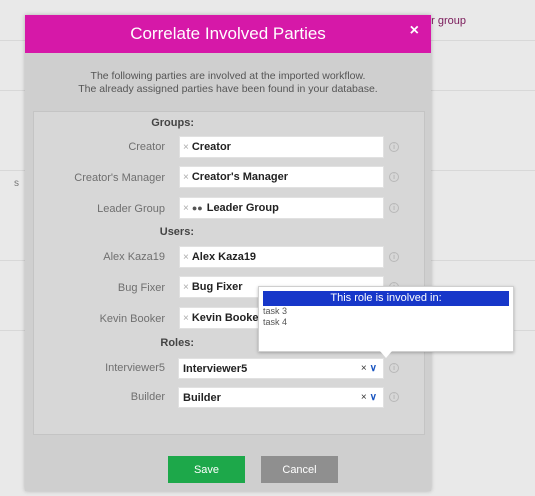  Describe the element at coordinates (202, 397) in the screenshot. I see `role-value: Builder` at that location.